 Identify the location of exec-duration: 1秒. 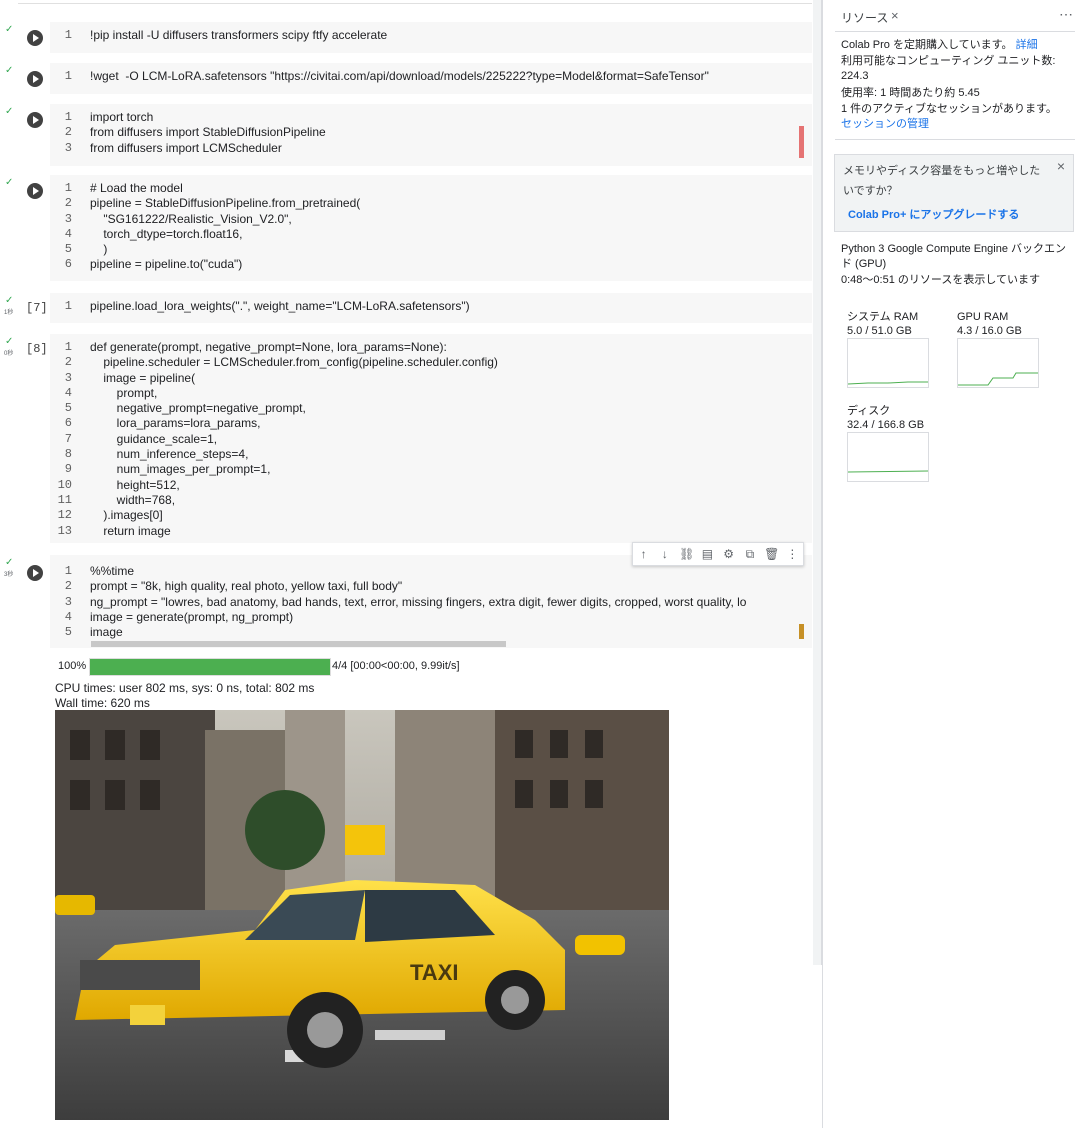
(9, 313).